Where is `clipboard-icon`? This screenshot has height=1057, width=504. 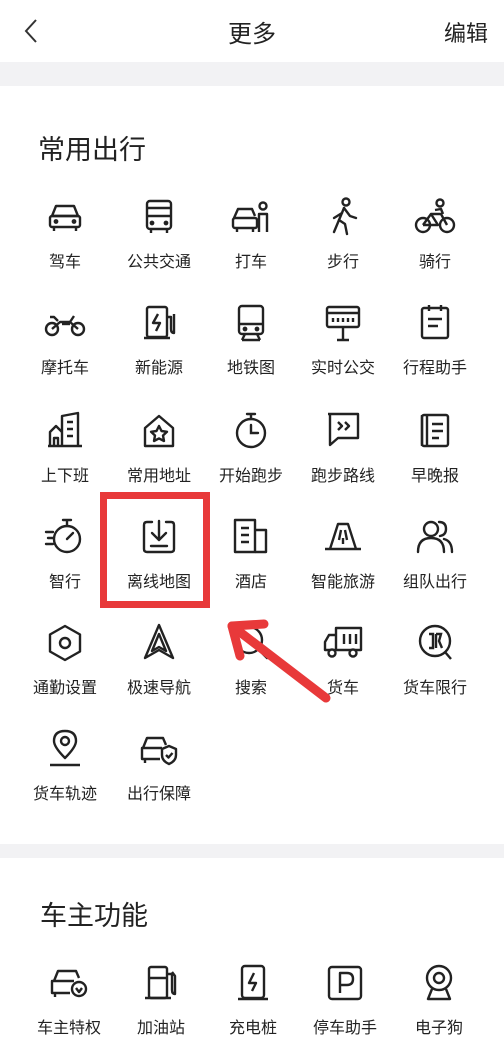 clipboard-icon is located at coordinates (435, 322).